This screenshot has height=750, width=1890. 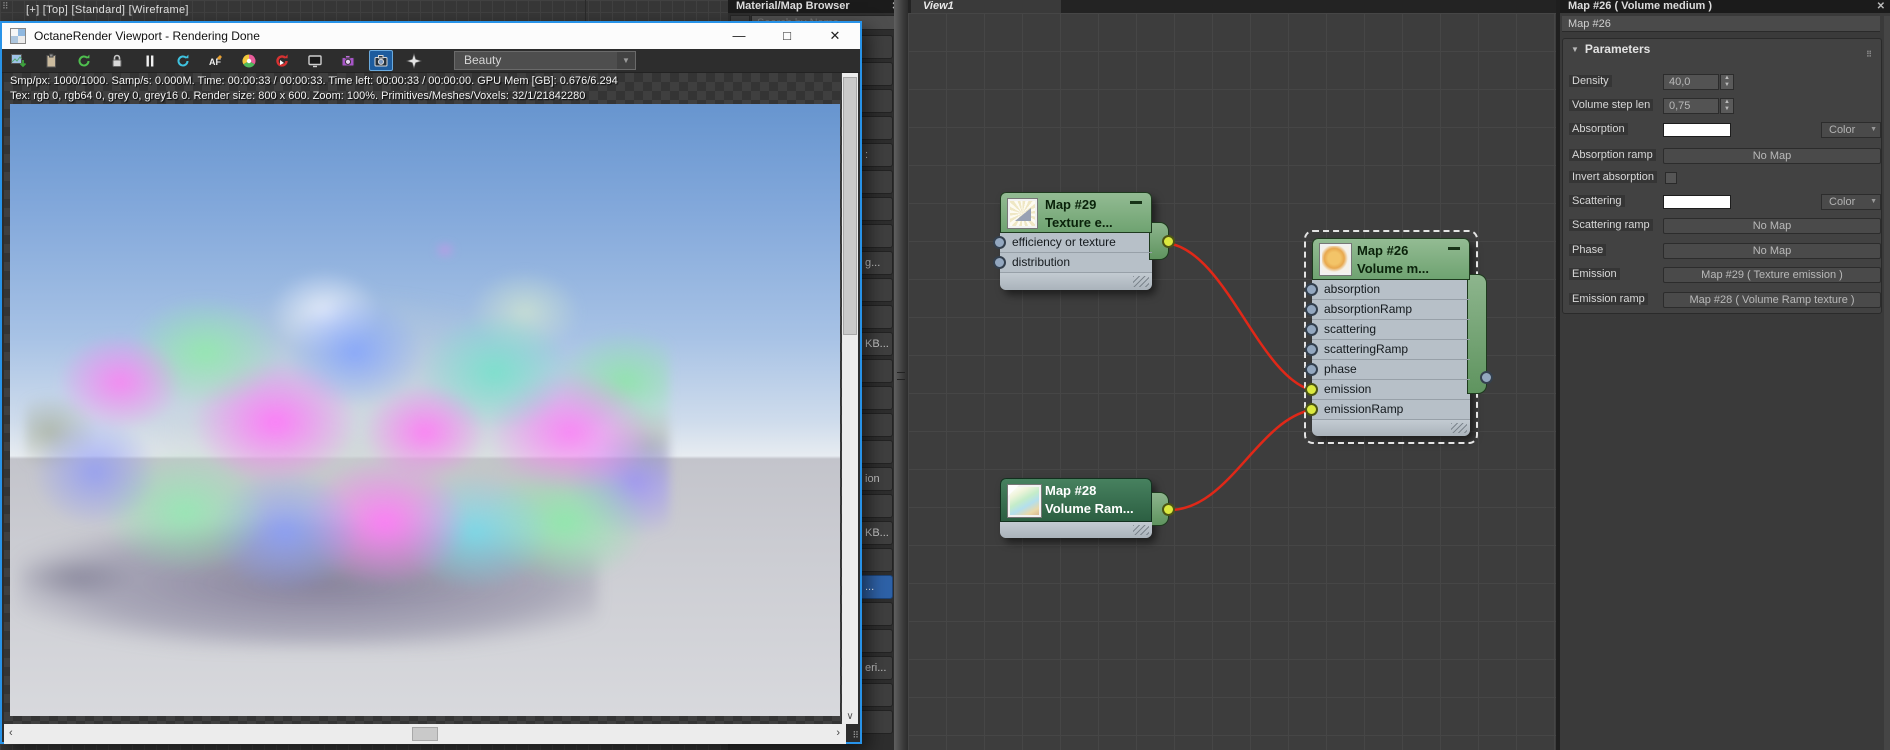 What do you see at coordinates (1391, 290) in the screenshot?
I see `input-row: absorption` at bounding box center [1391, 290].